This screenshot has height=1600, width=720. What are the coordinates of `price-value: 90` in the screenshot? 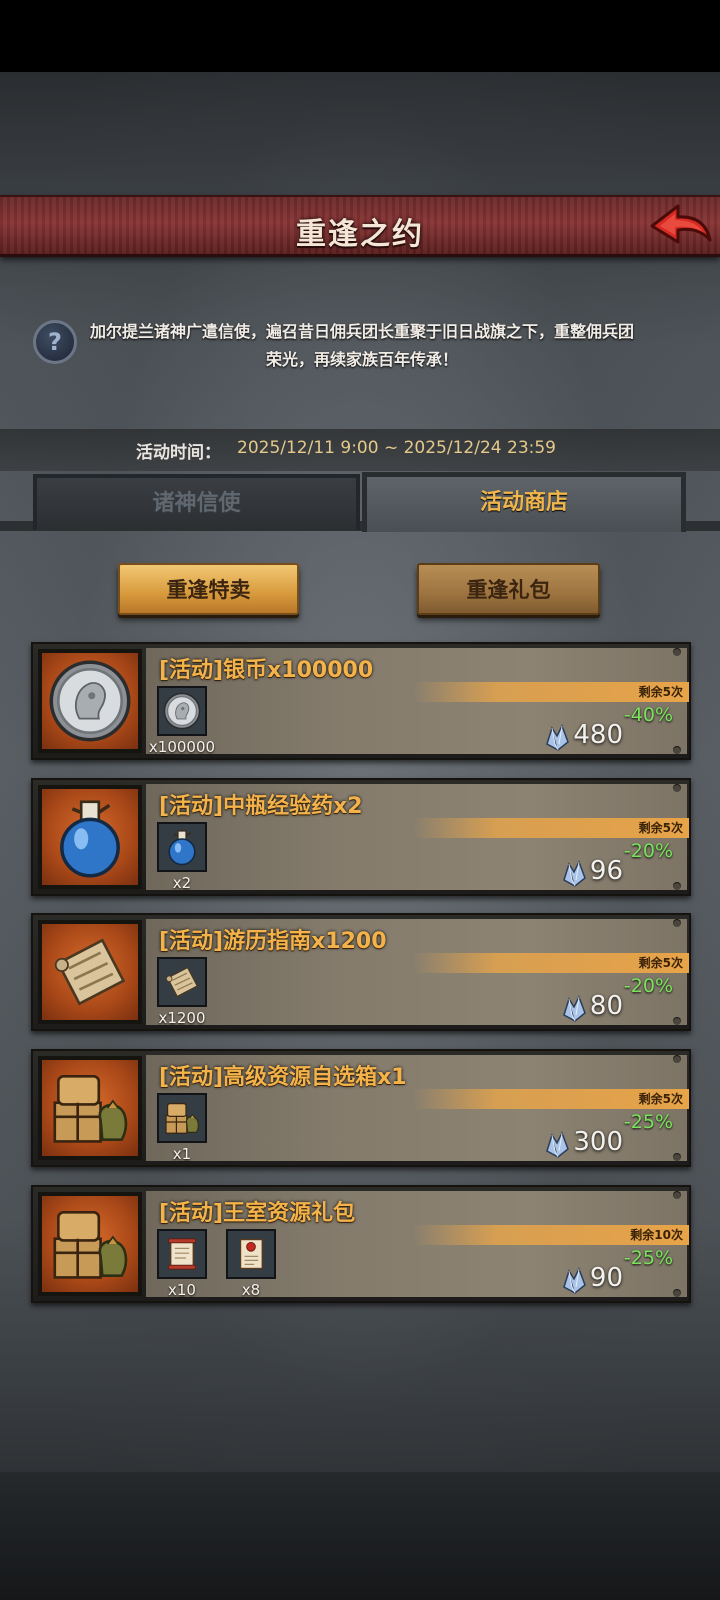 It's located at (606, 1278).